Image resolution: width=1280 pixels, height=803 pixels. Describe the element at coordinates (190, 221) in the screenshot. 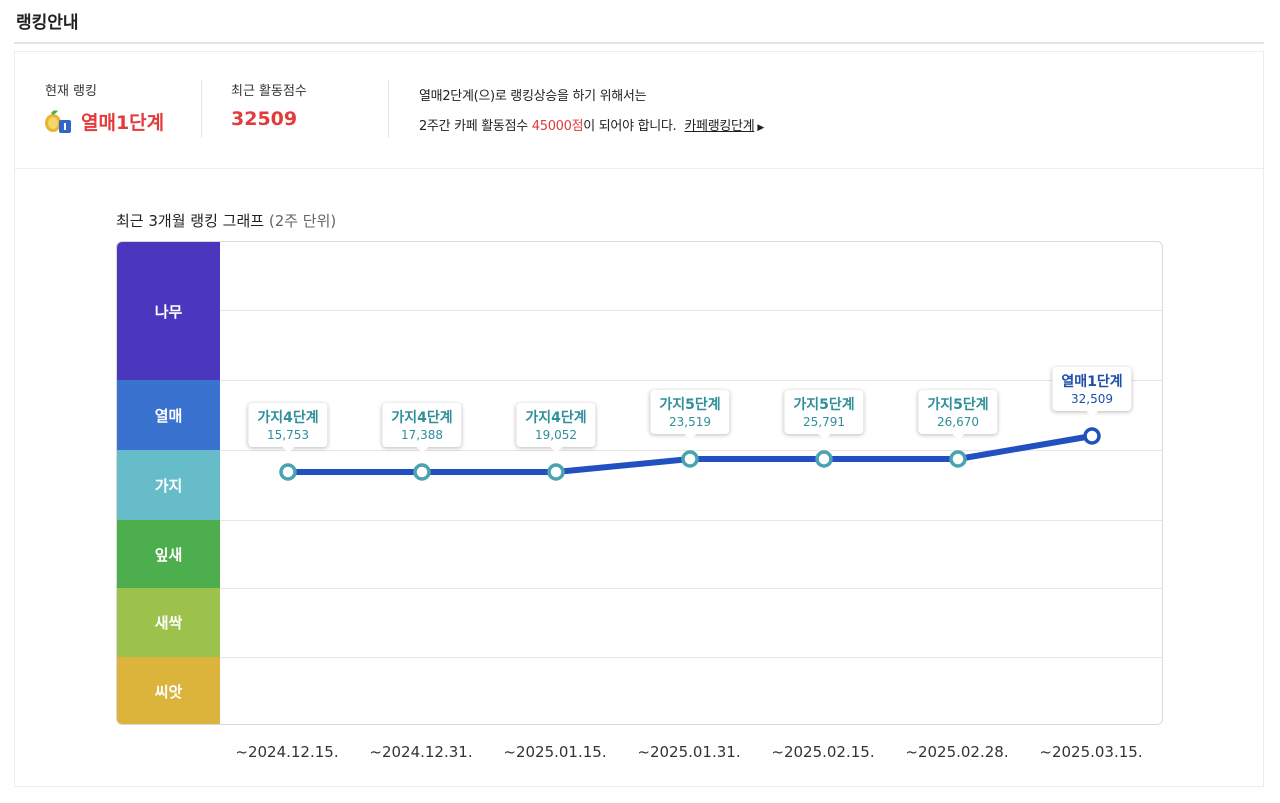

I see `chart-title-text: 최근 3개월 랭킹 그래프` at that location.